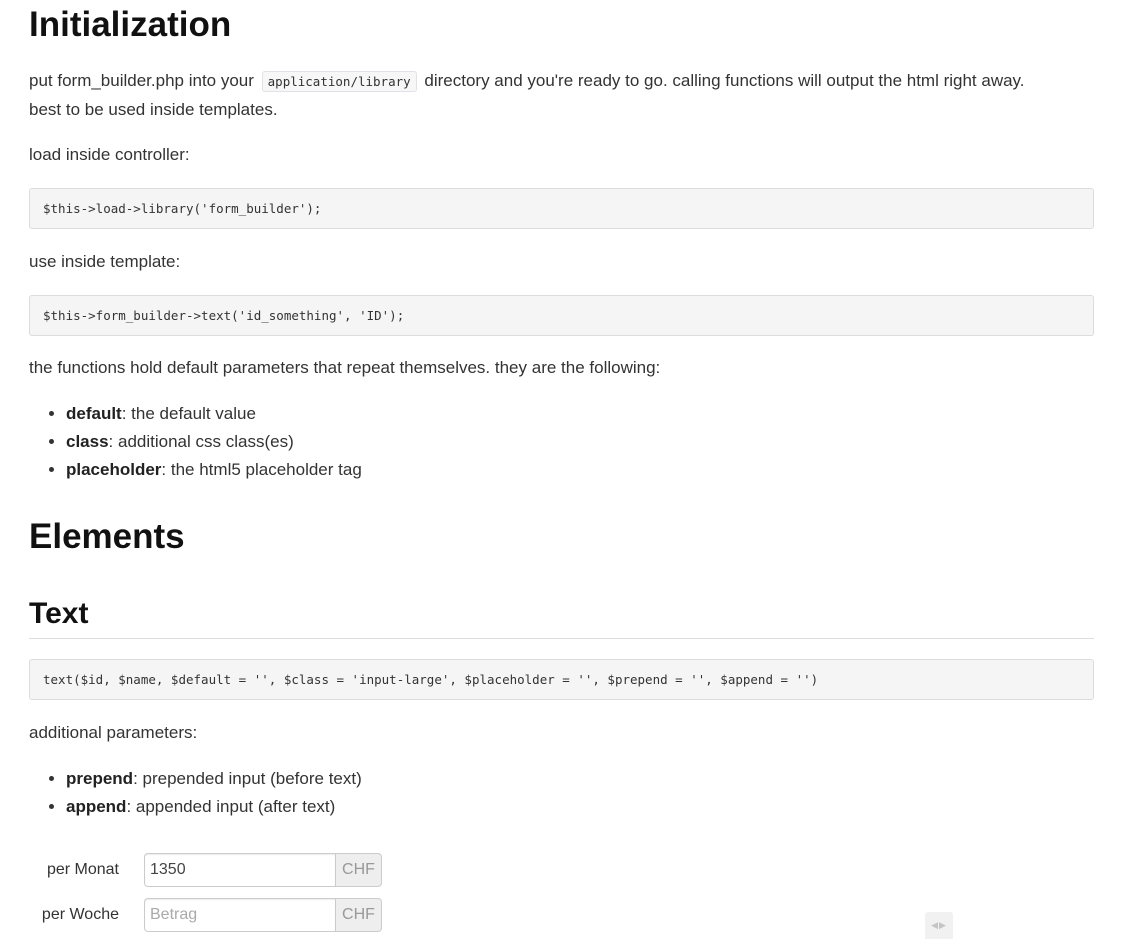  I want to click on input-group: Betrag CHF, so click(263, 915).